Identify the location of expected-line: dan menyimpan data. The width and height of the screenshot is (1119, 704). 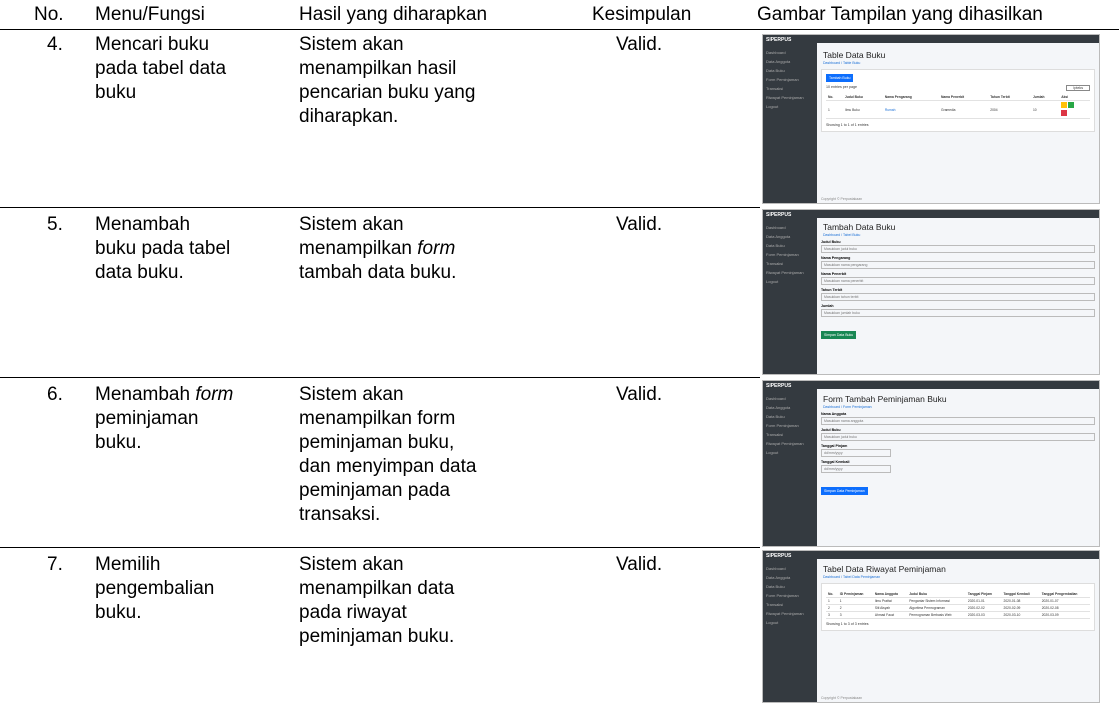
(388, 466).